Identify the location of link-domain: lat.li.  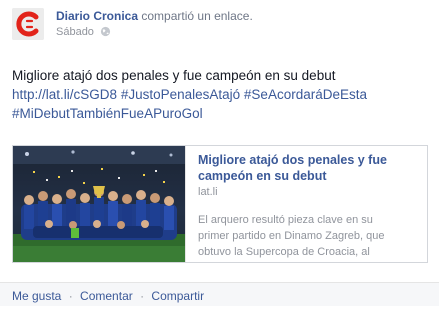
(208, 192).